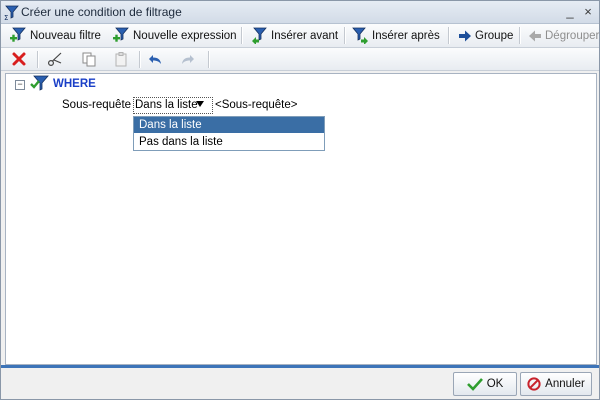 This screenshot has width=600, height=400. What do you see at coordinates (229, 142) in the screenshot?
I see `dropdown-option-not-in-list: Pas dans la liste` at bounding box center [229, 142].